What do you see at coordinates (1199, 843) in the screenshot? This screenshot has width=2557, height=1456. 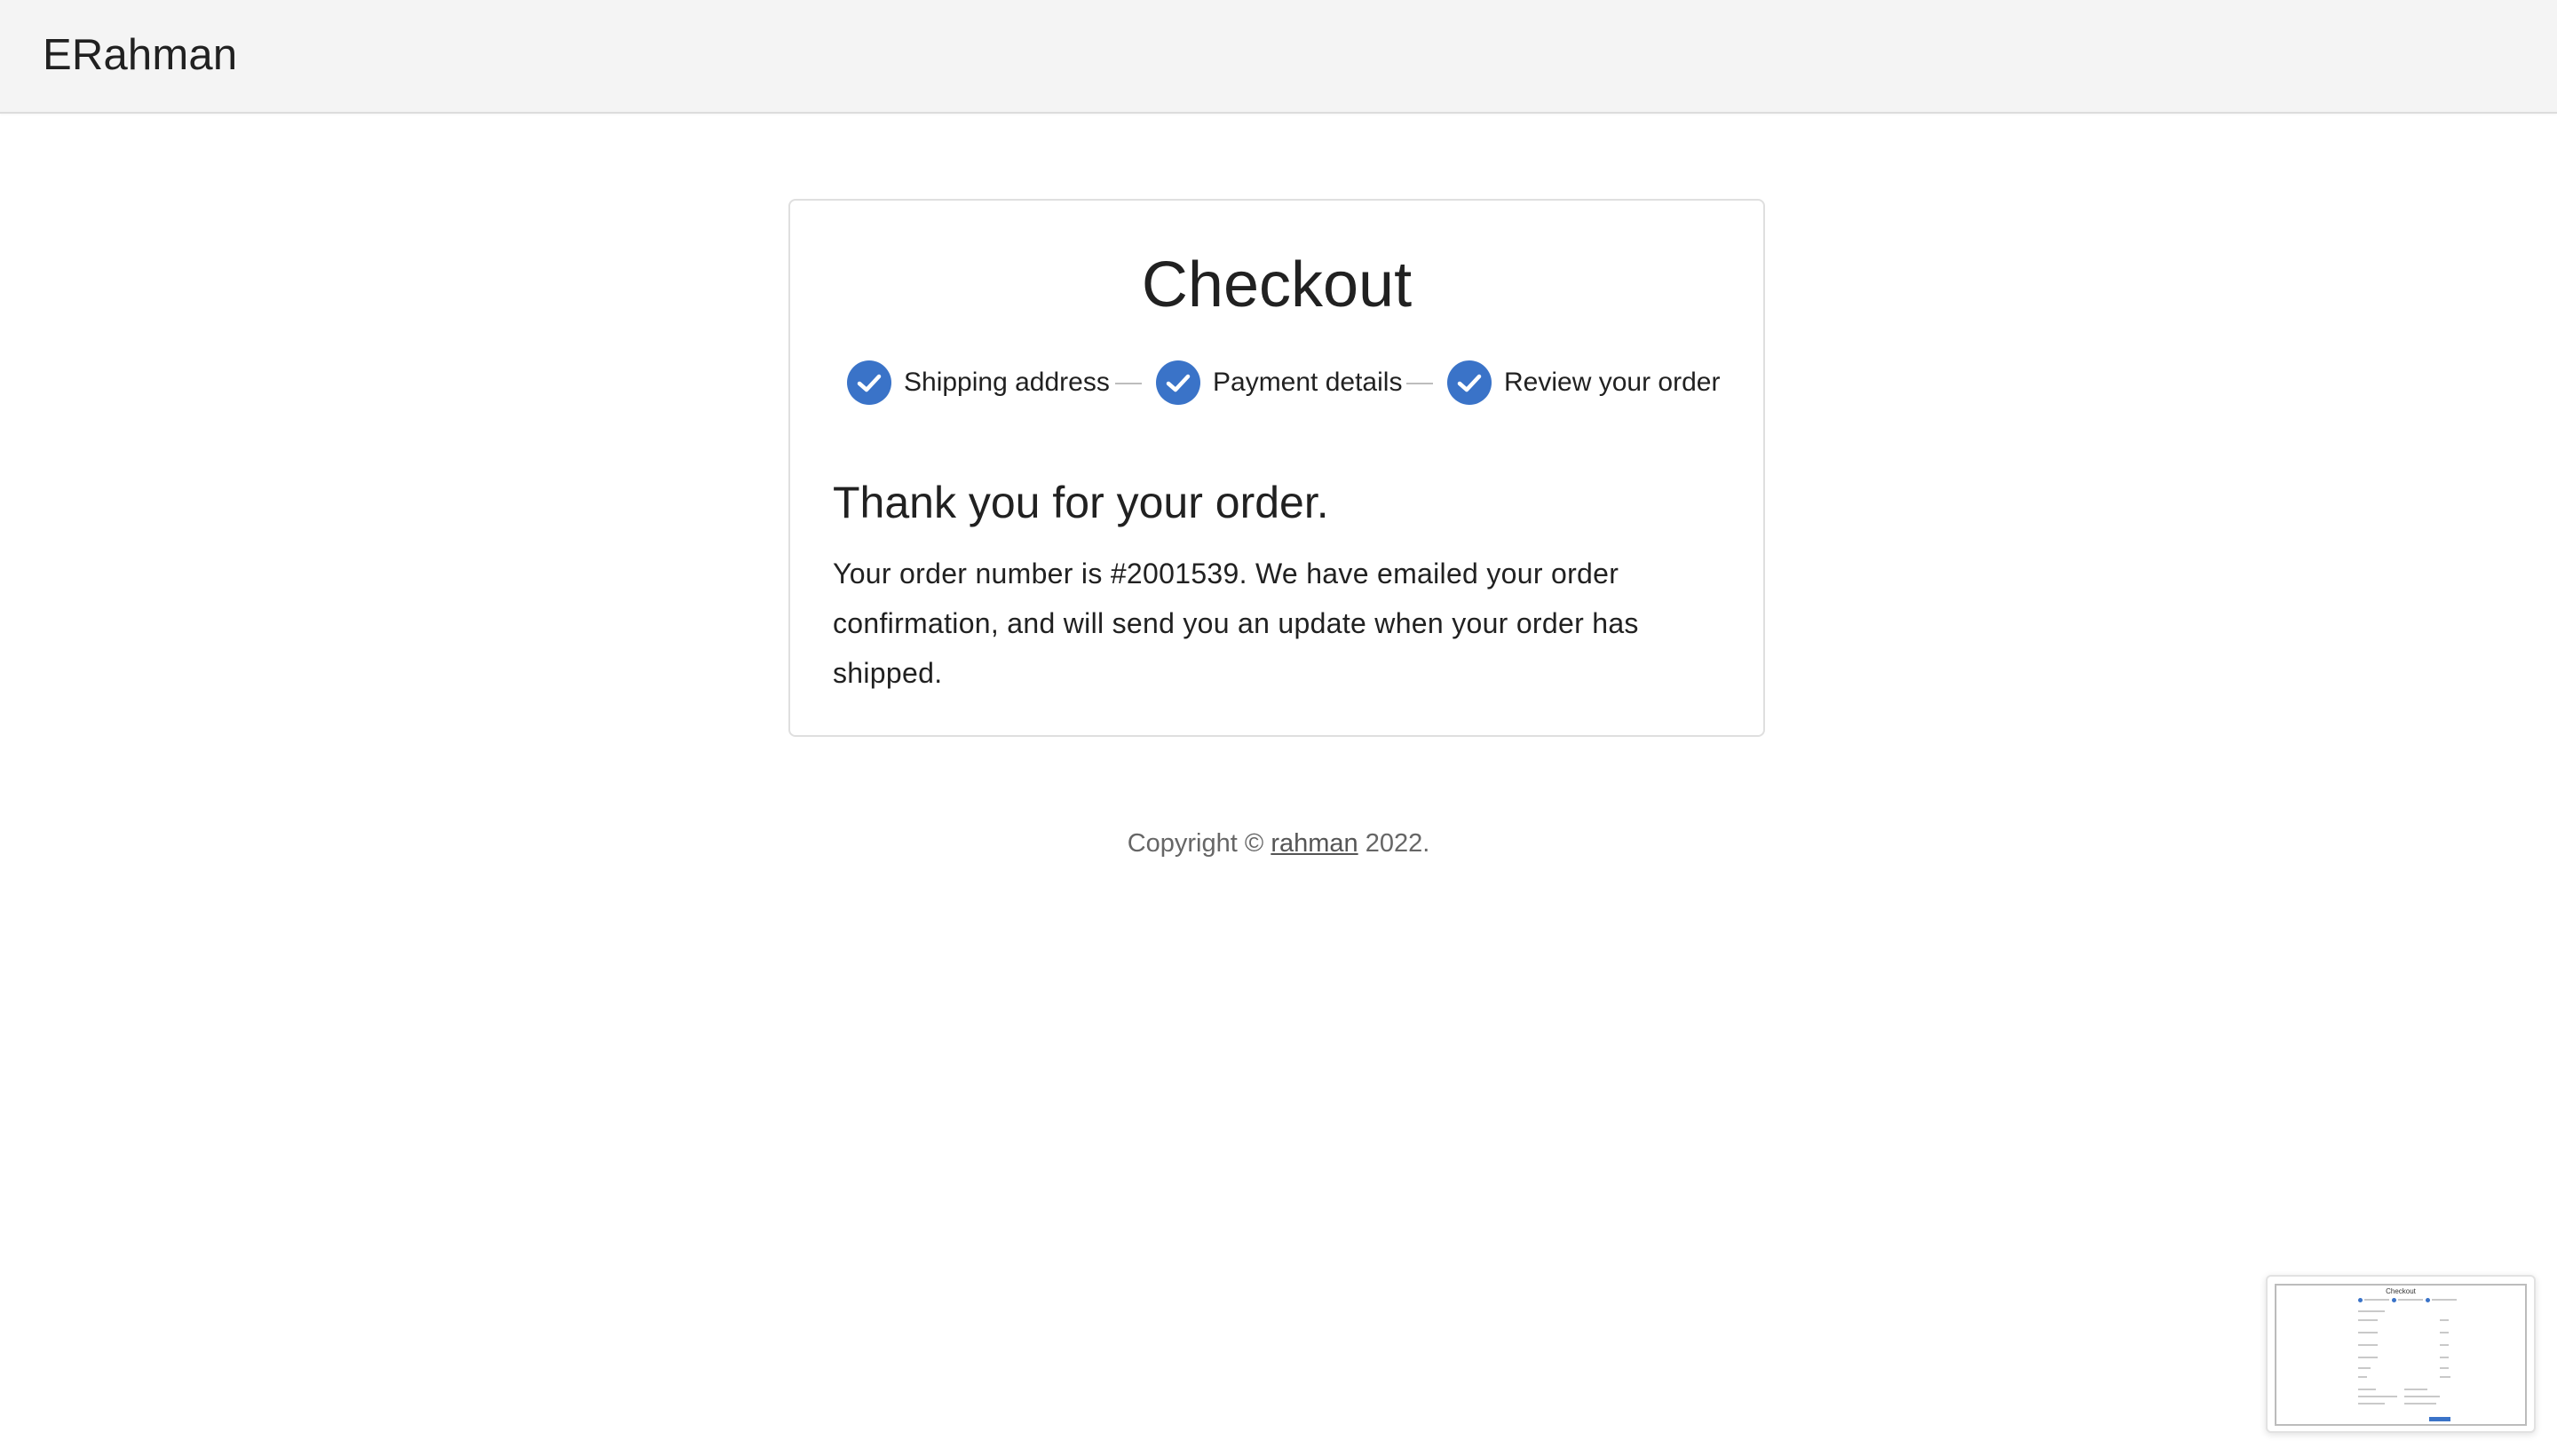 I see `copyright-prefix: Copyright ©` at bounding box center [1199, 843].